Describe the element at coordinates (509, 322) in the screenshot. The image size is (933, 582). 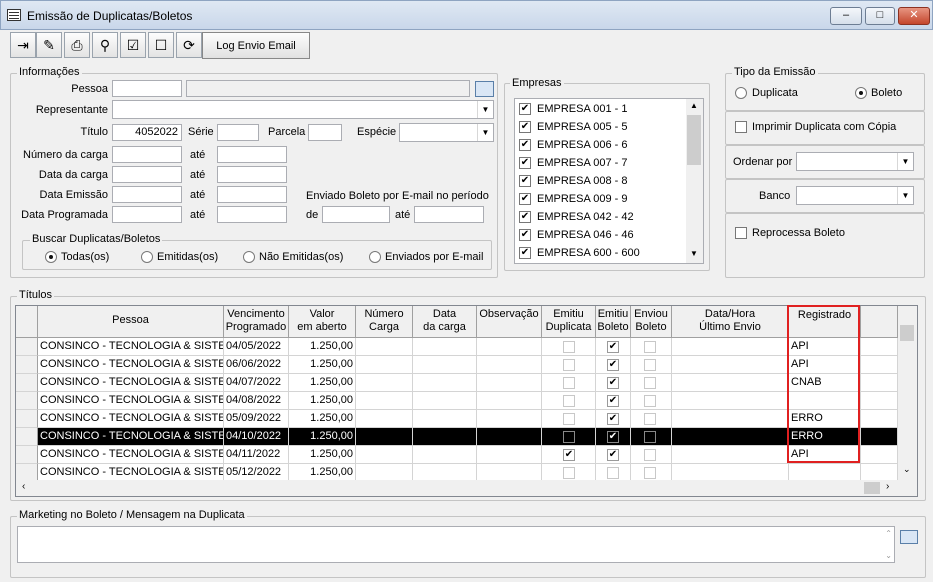
I see `header-observacao: Observação` at that location.